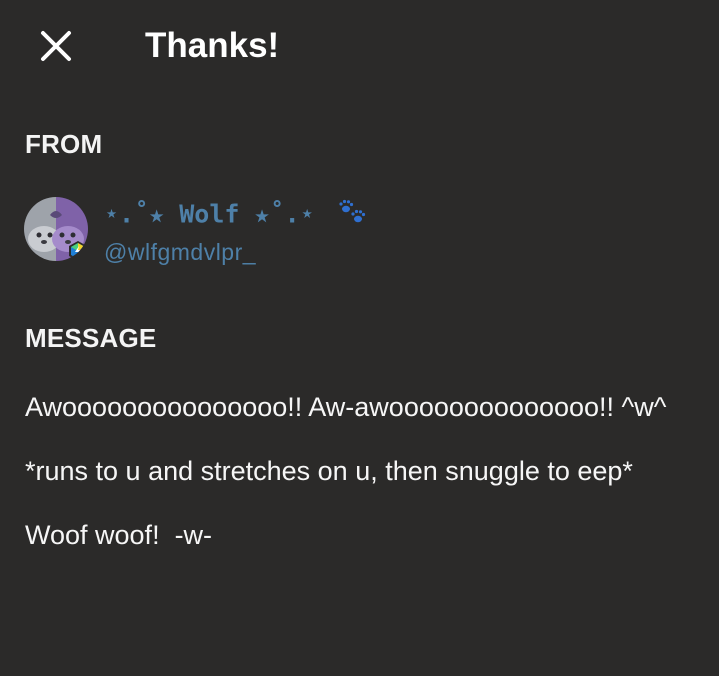 The height and width of the screenshot is (676, 719). I want to click on sender-display-name: ⋆.˚★ Wolf ★˚.⋆, so click(236, 215).